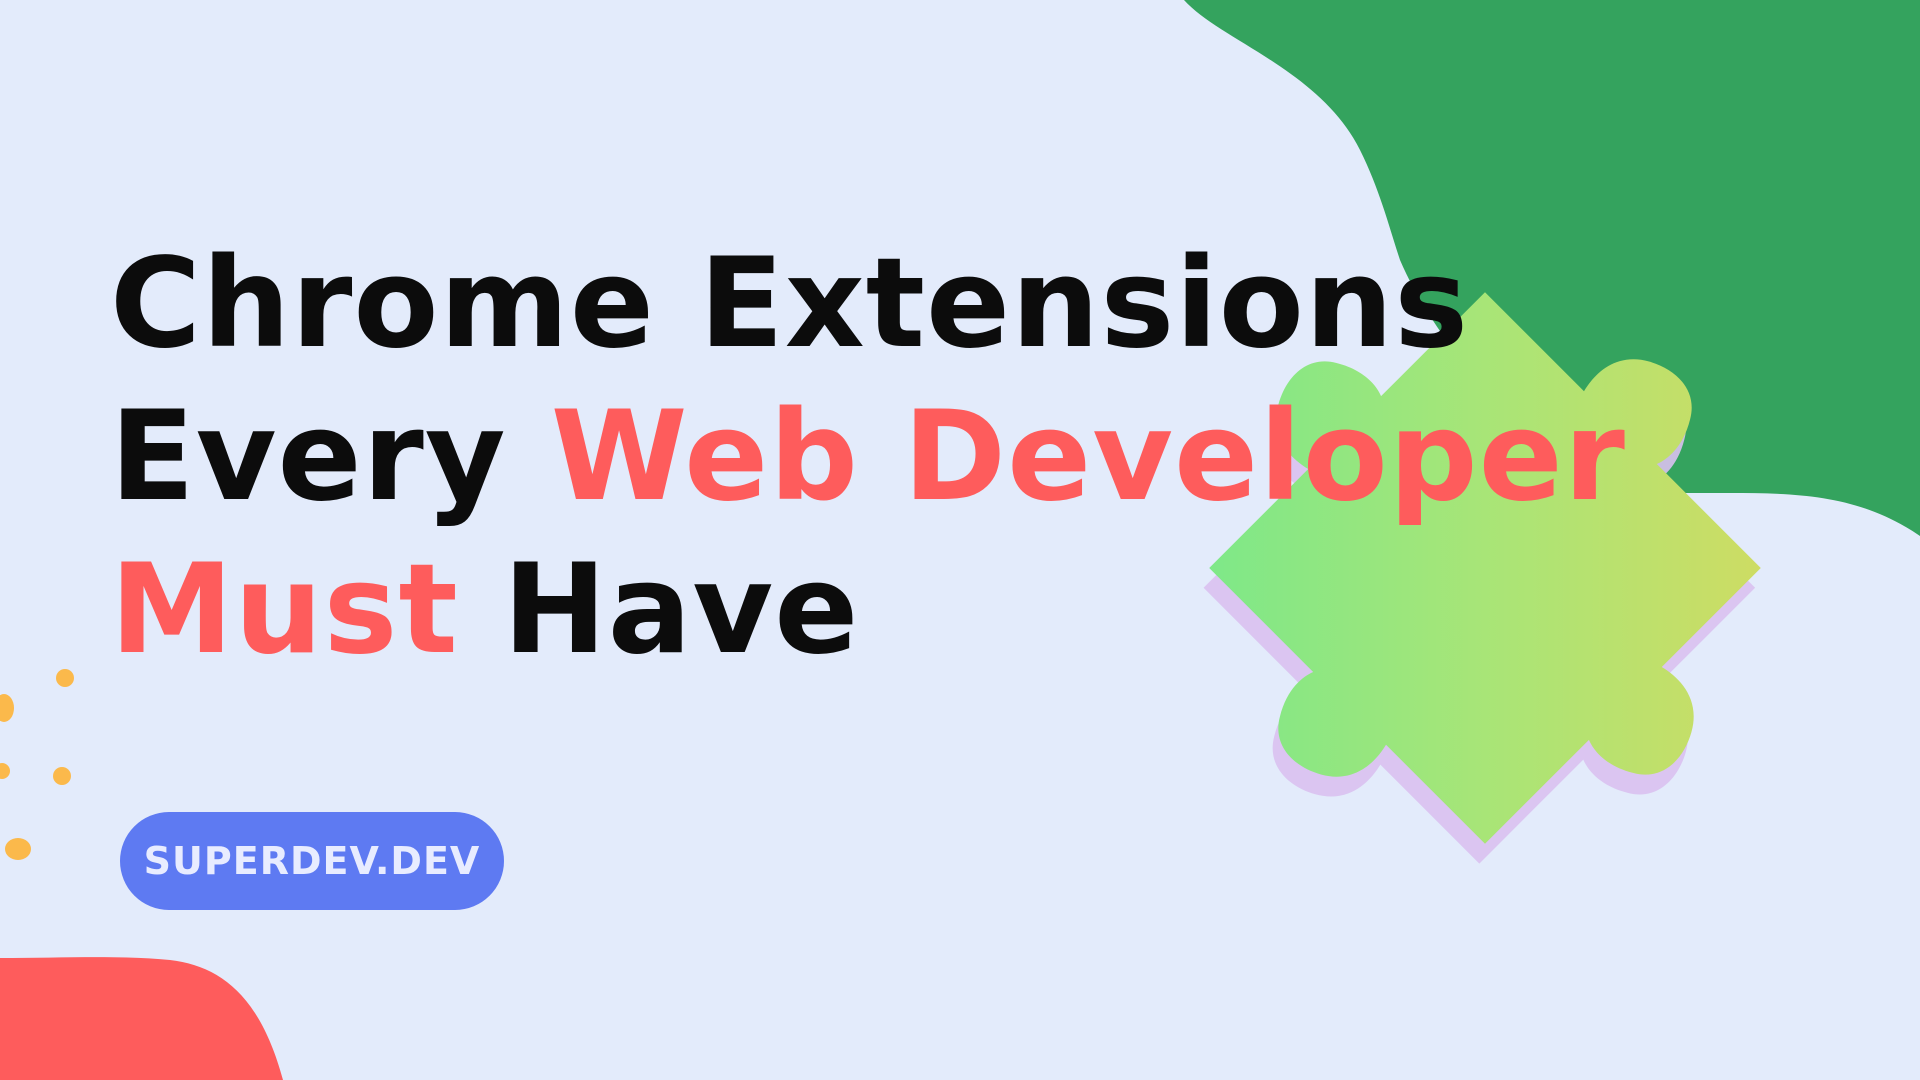  Describe the element at coordinates (868, 610) in the screenshot. I see `title-line-3: Must Have` at that location.